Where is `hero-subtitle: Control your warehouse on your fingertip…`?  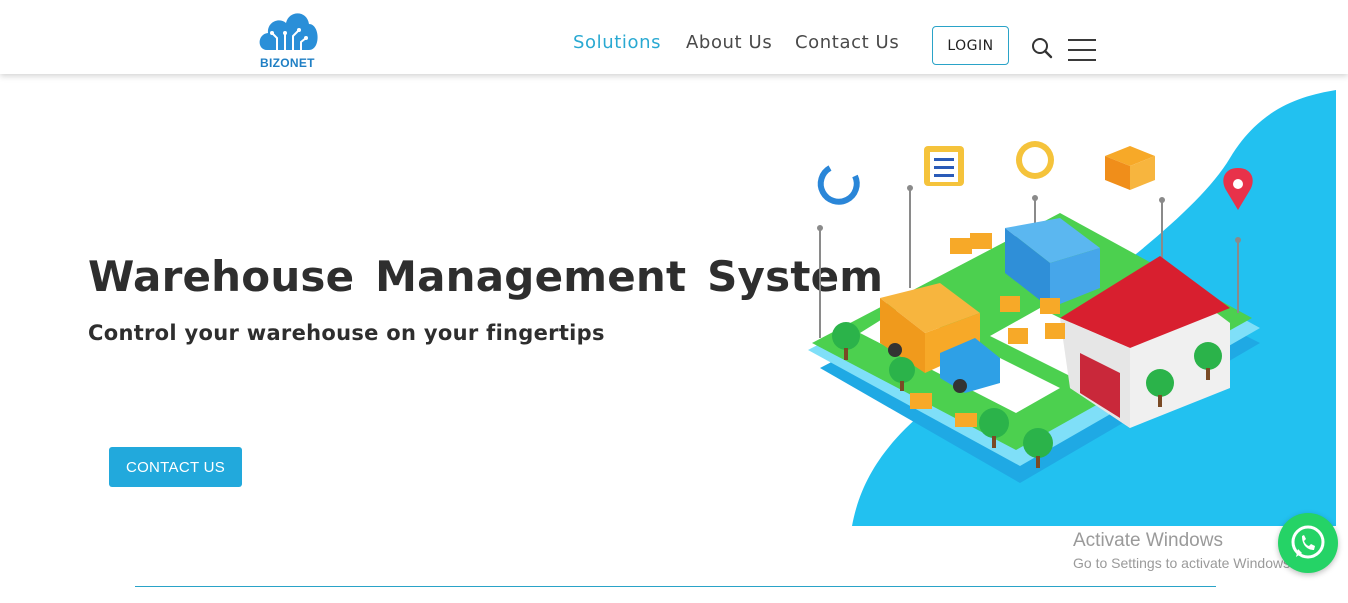
hero-subtitle: Control your warehouse on your fingertip… is located at coordinates (346, 333).